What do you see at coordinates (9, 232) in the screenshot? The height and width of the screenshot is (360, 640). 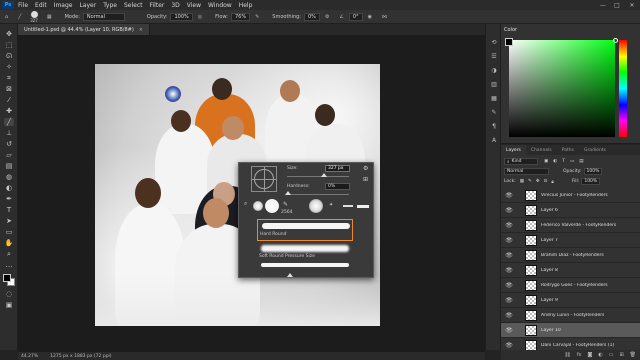 I see `shape-tool-icon: ▭` at bounding box center [9, 232].